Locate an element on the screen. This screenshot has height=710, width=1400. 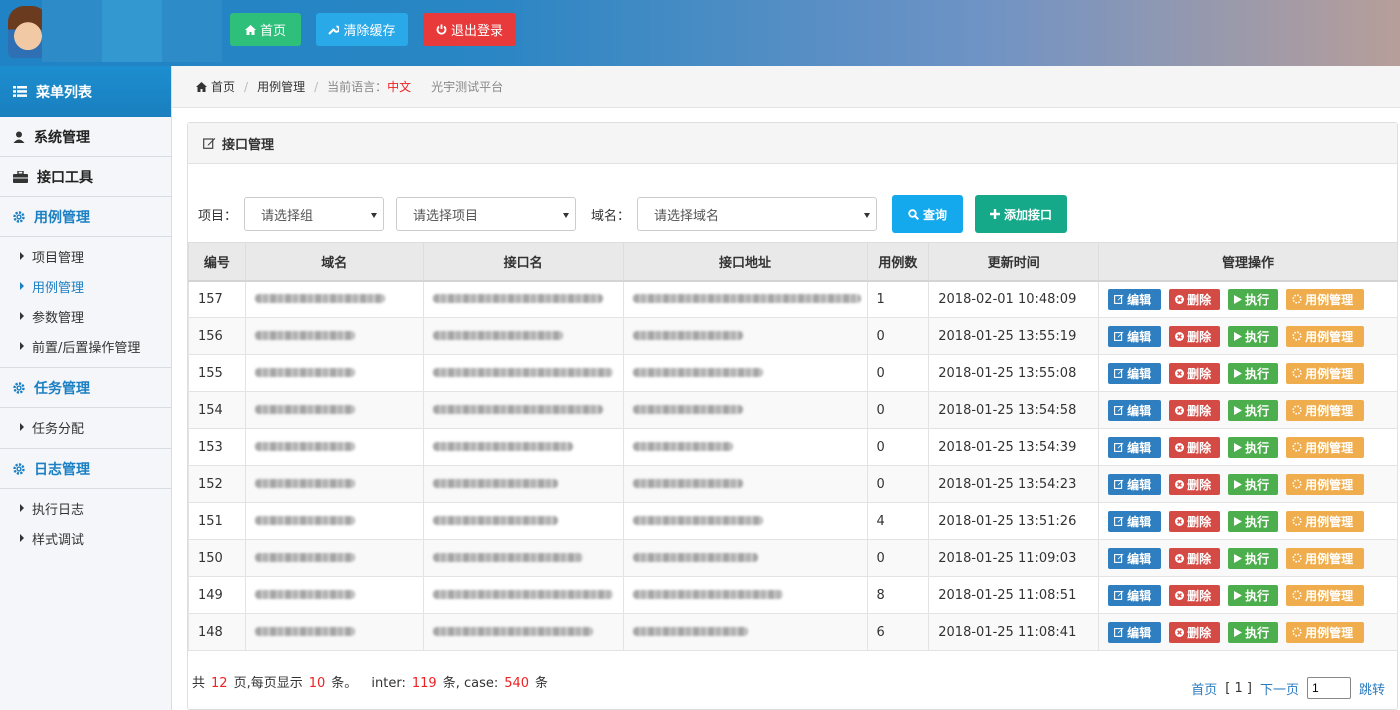
breadcrumb-section: 用例管理 is located at coordinates (281, 86).